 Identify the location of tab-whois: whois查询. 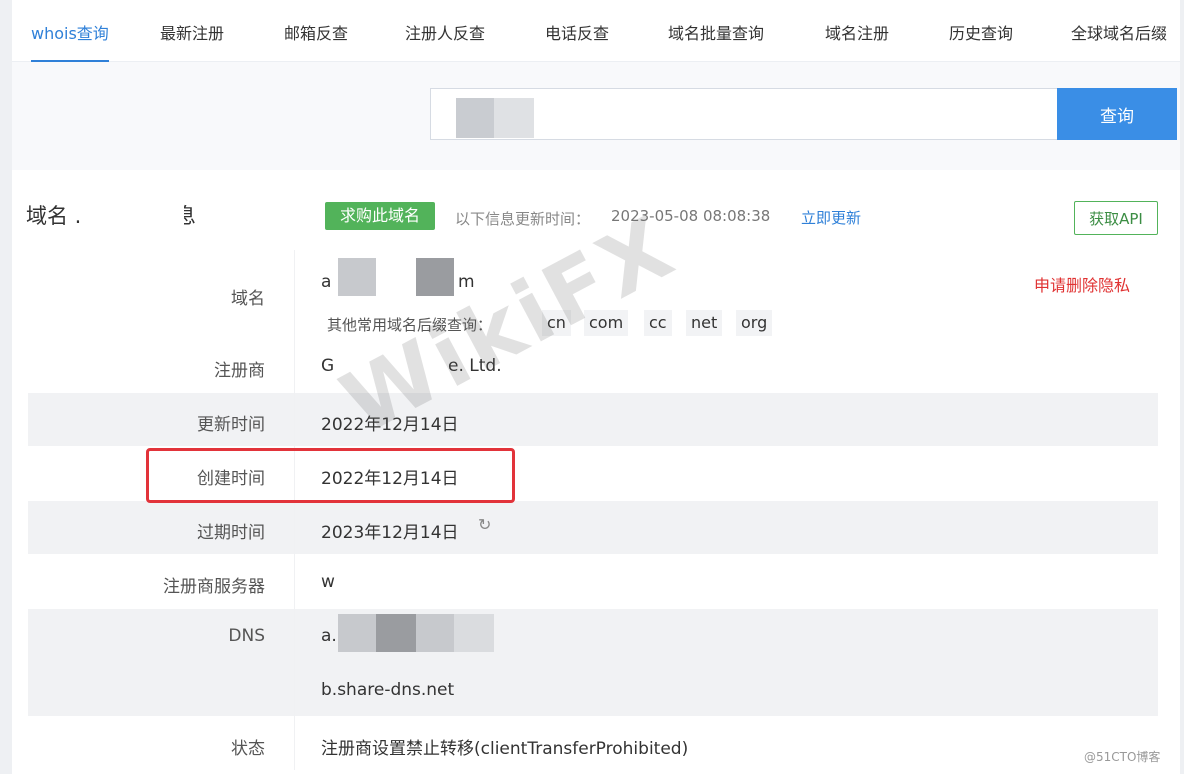
(70, 41).